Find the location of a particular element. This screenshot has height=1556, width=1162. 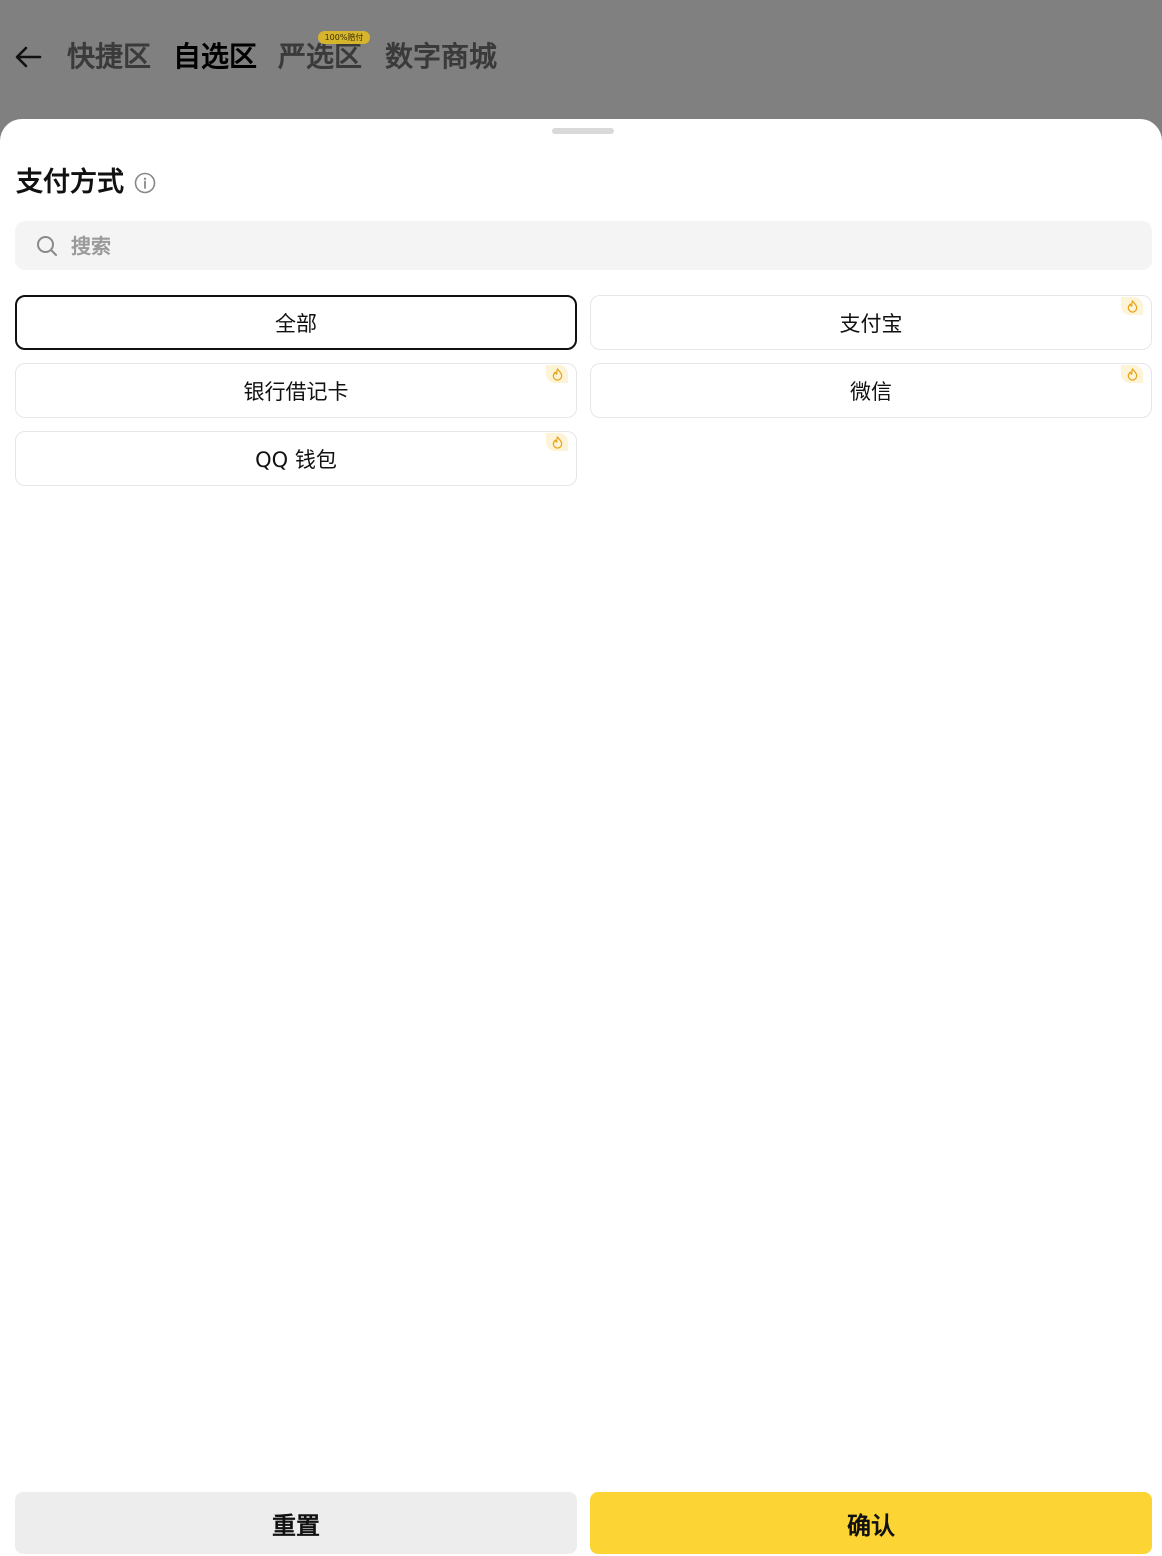

option-alipay: 支付宝 is located at coordinates (871, 322).